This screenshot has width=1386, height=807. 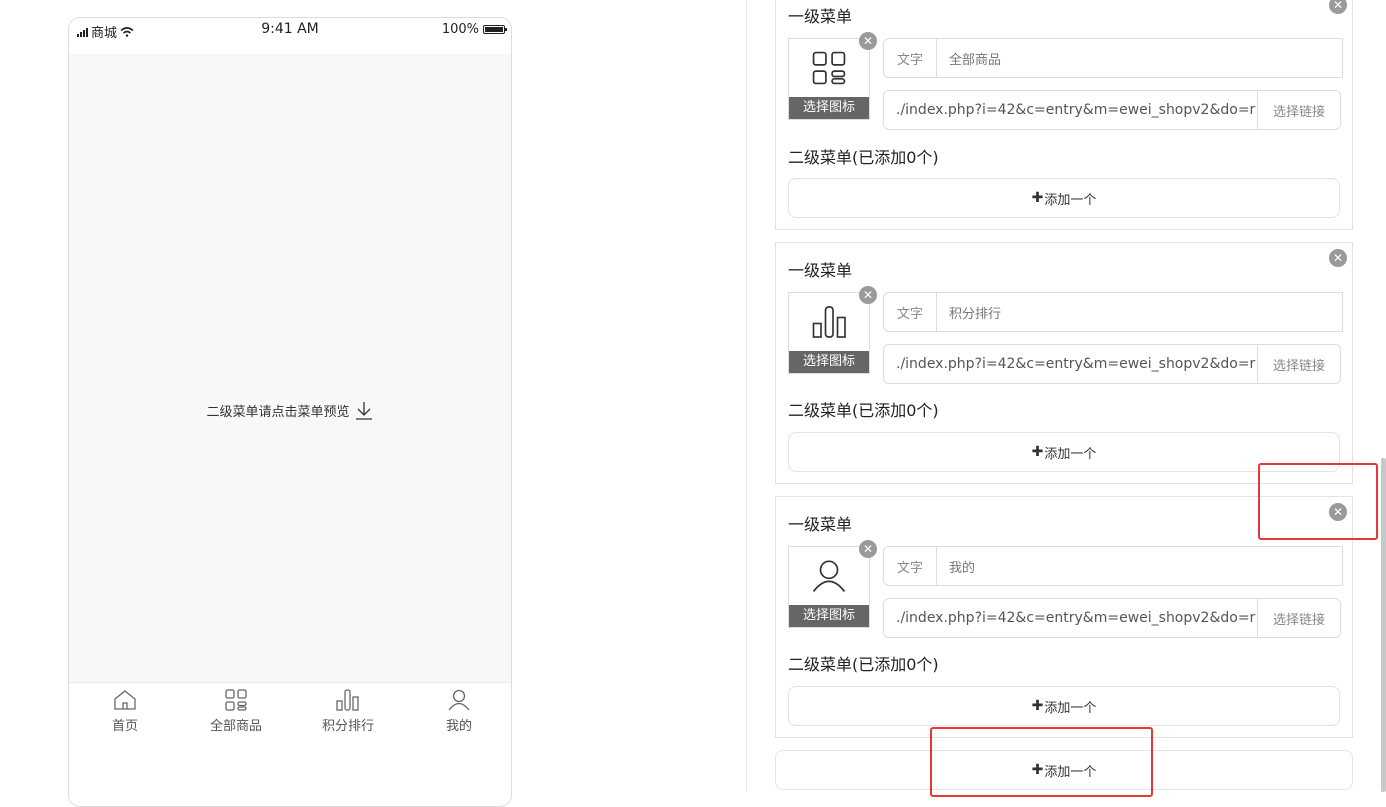 I want to click on status-right: 100%, so click(x=474, y=29).